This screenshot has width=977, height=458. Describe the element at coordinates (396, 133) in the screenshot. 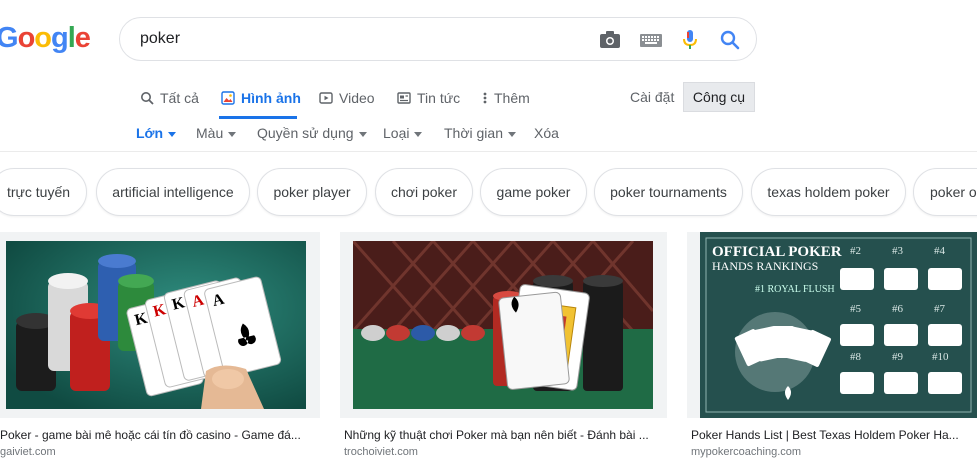

I see `filter-label: Loại` at that location.